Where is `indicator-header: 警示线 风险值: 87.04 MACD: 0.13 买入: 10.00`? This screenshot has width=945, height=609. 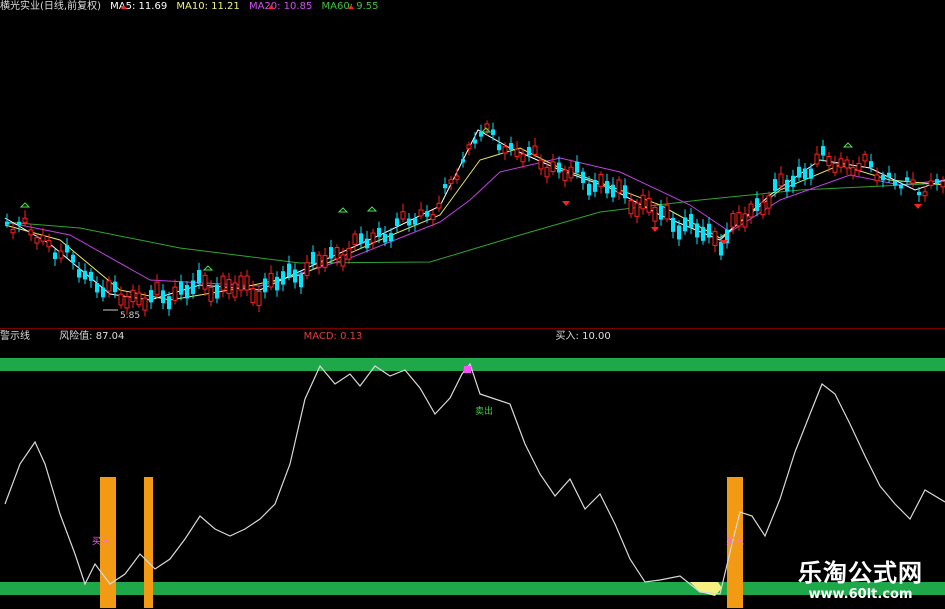 indicator-header: 警示线 风险值: 87.04 MACD: 0.13 买入: 10.00 is located at coordinates (308, 337).